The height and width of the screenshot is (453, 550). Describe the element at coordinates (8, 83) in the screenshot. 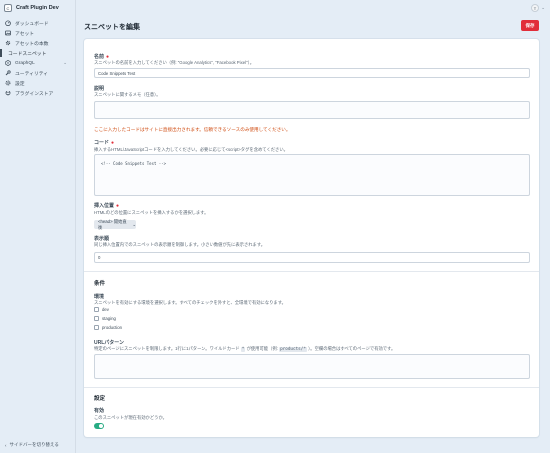

I see `settings-icon` at that location.